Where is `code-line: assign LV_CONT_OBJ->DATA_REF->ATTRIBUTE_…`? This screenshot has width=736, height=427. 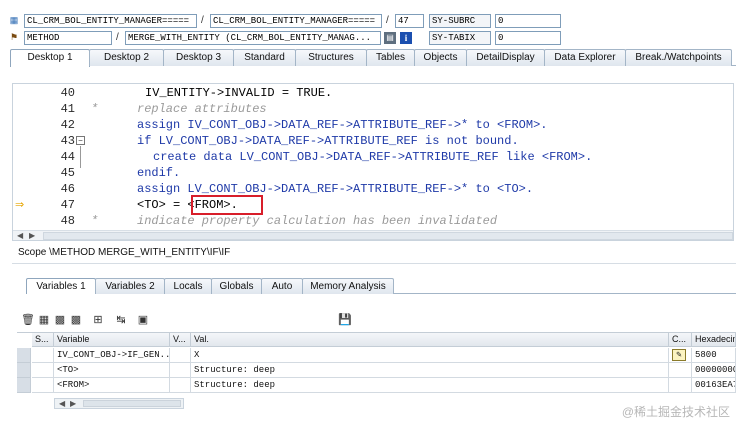 code-line: assign LV_CONT_OBJ->DATA_REF->ATTRIBUTE_… is located at coordinates (335, 189).